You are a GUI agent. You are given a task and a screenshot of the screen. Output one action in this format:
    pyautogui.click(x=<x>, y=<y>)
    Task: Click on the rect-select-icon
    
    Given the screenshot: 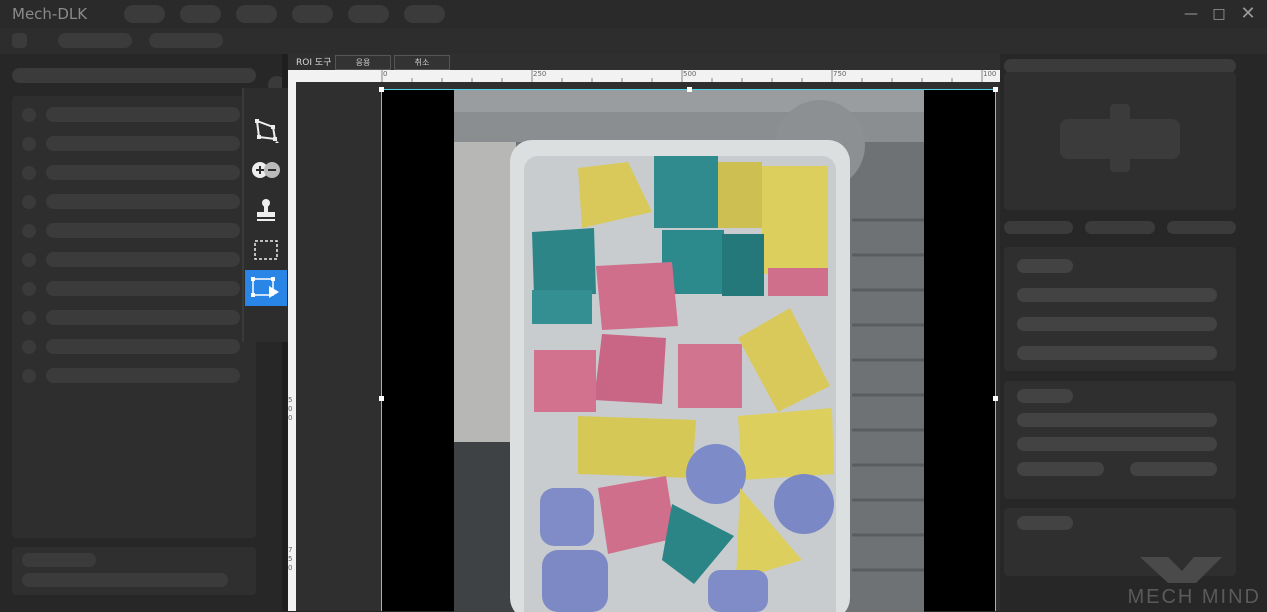 What is the action you would take?
    pyautogui.click(x=266, y=250)
    